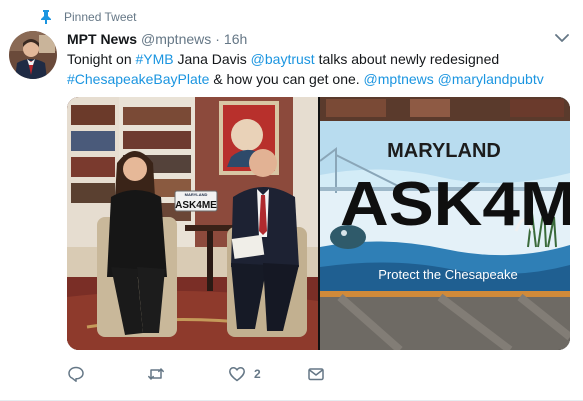 The height and width of the screenshot is (401, 583). Describe the element at coordinates (407, 59) in the screenshot. I see `tweet-text-segment: talks about newly redesigned` at that location.